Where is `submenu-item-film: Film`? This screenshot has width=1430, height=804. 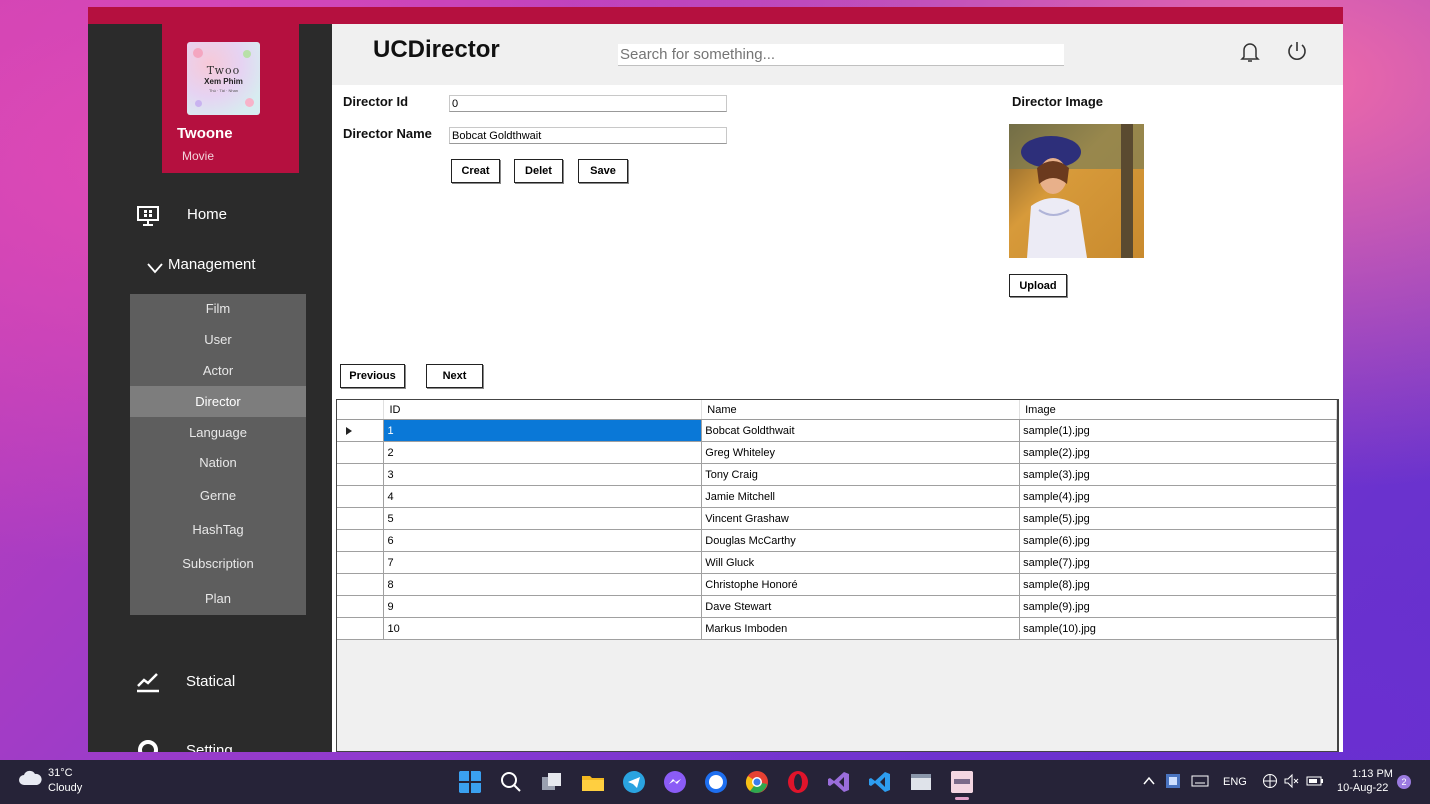 submenu-item-film: Film is located at coordinates (218, 308).